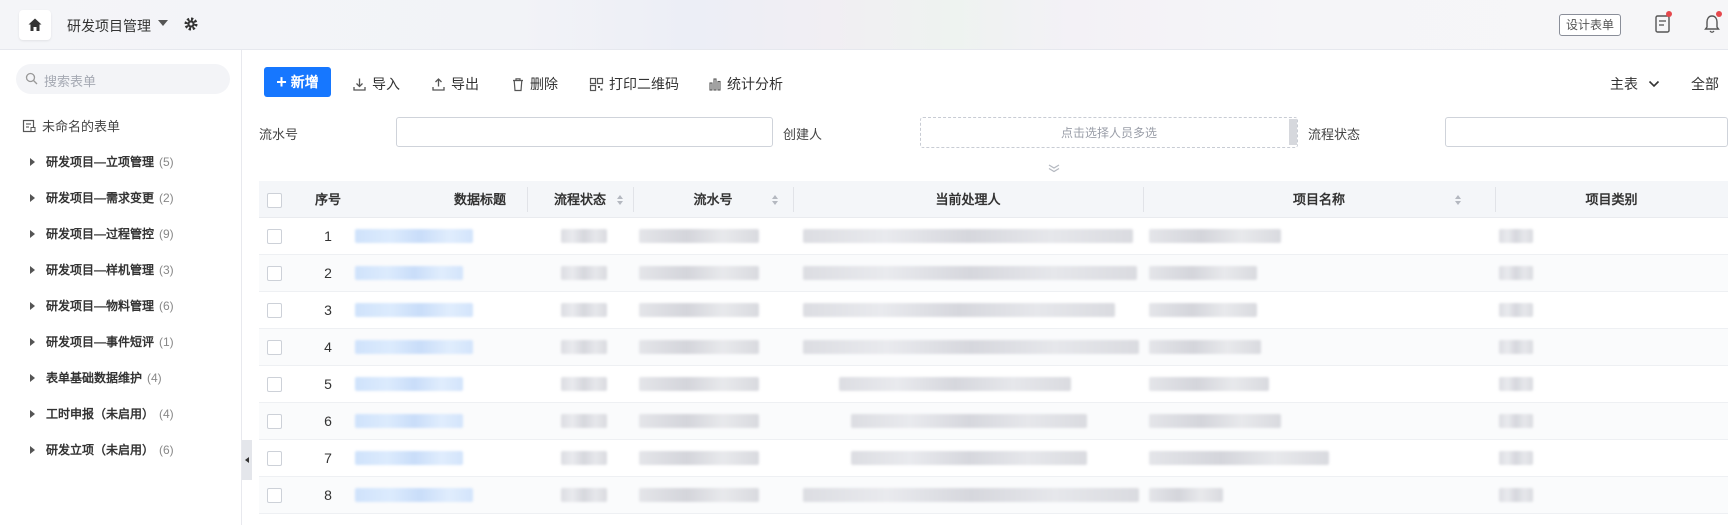 Image resolution: width=1728 pixels, height=525 pixels. I want to click on creator-picker: 点击选择人员多选, so click(1109, 132).